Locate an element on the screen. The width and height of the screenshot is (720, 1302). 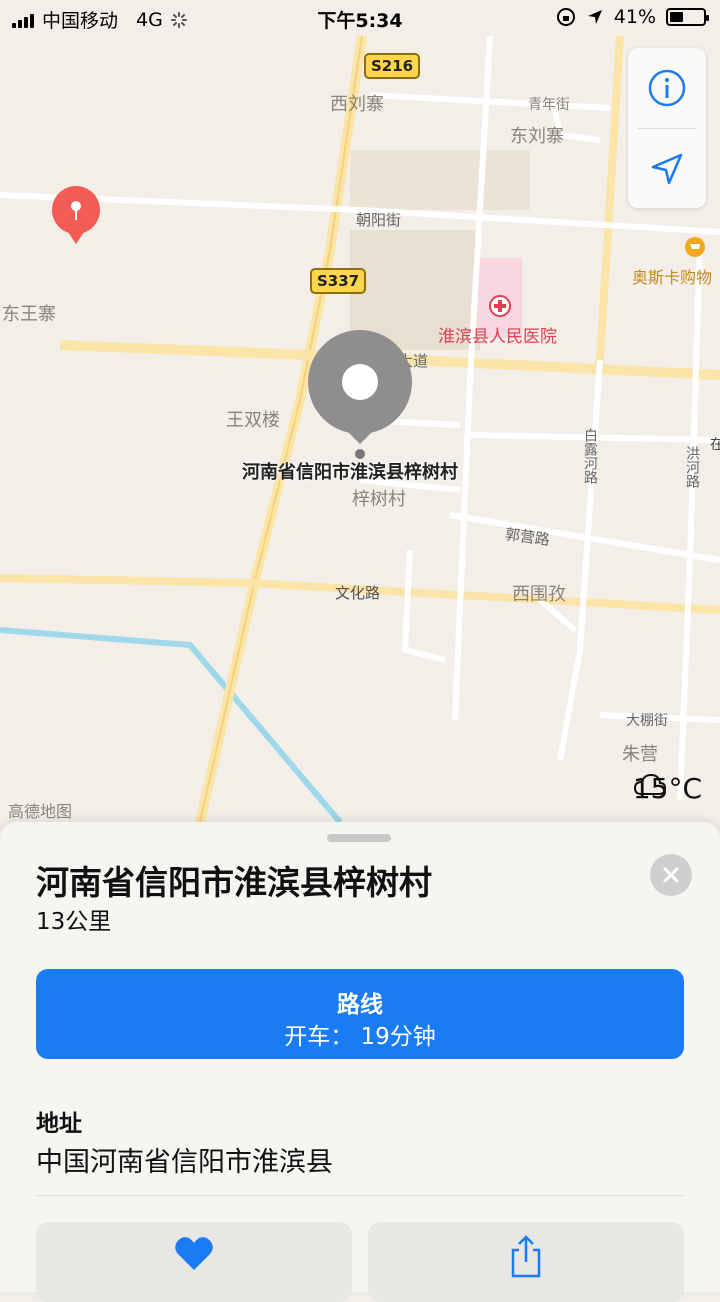
place-title: 河南省信阳市淮滨县梓树村 is located at coordinates (234, 882).